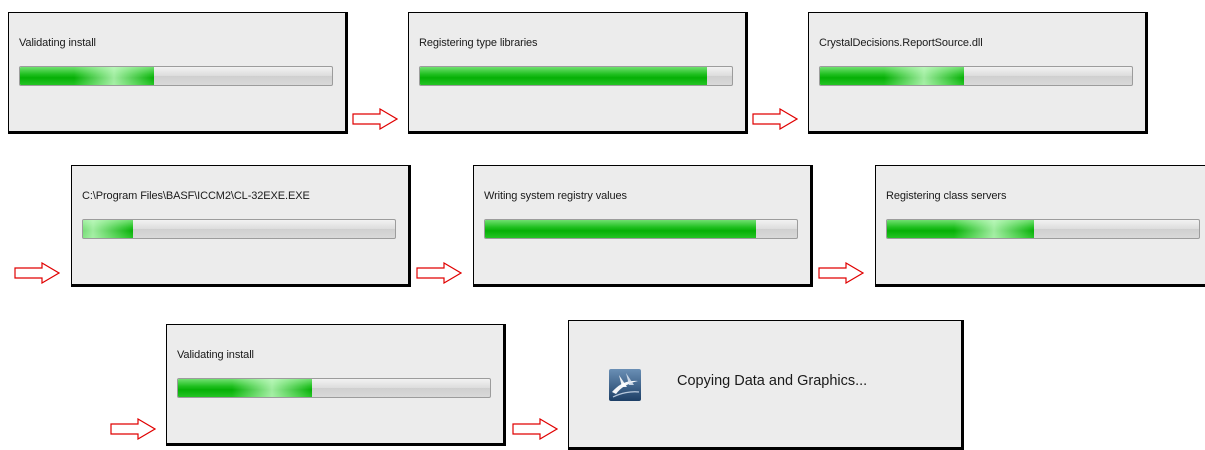  Describe the element at coordinates (946, 196) in the screenshot. I see `status-text: Registering class servers` at that location.